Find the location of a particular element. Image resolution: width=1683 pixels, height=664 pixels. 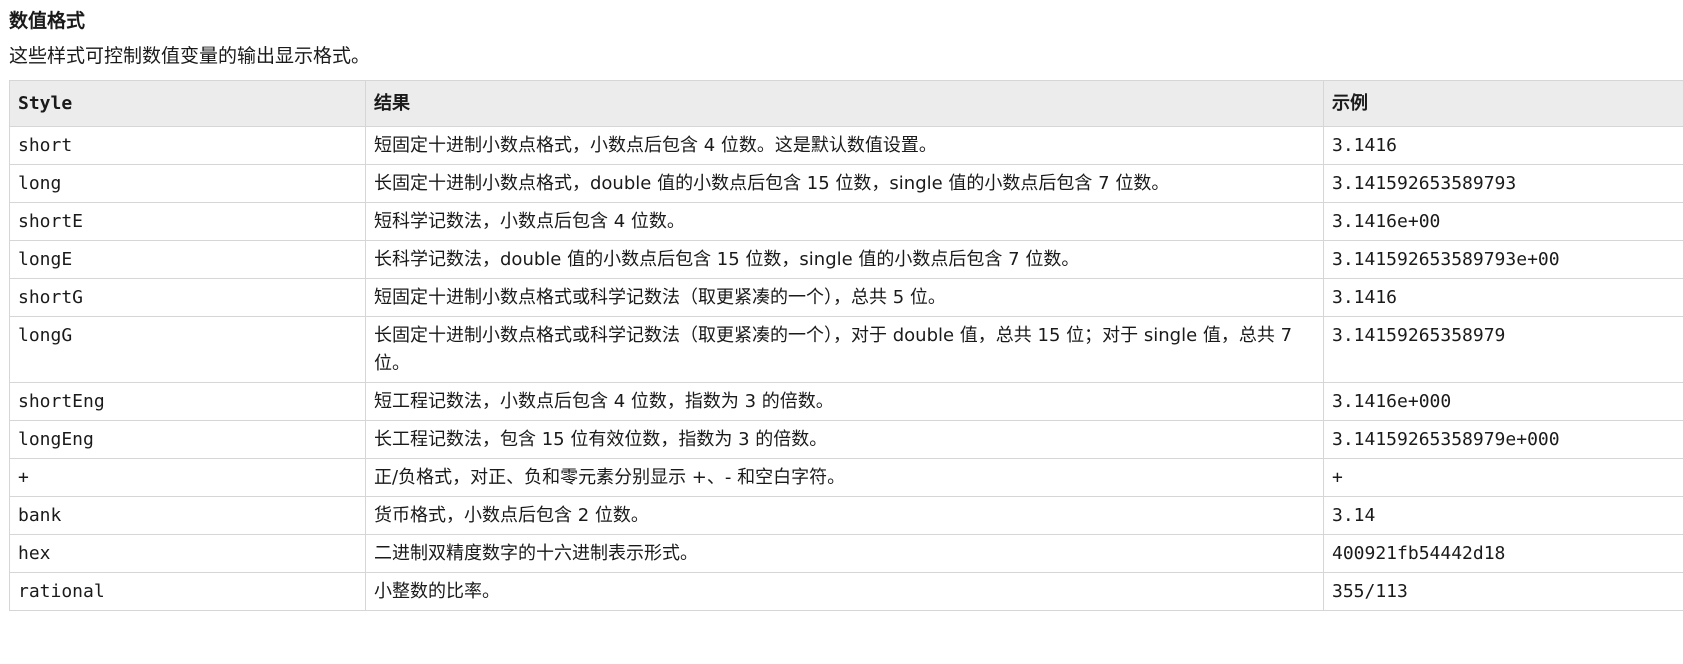

style-cell: + is located at coordinates (187, 477).